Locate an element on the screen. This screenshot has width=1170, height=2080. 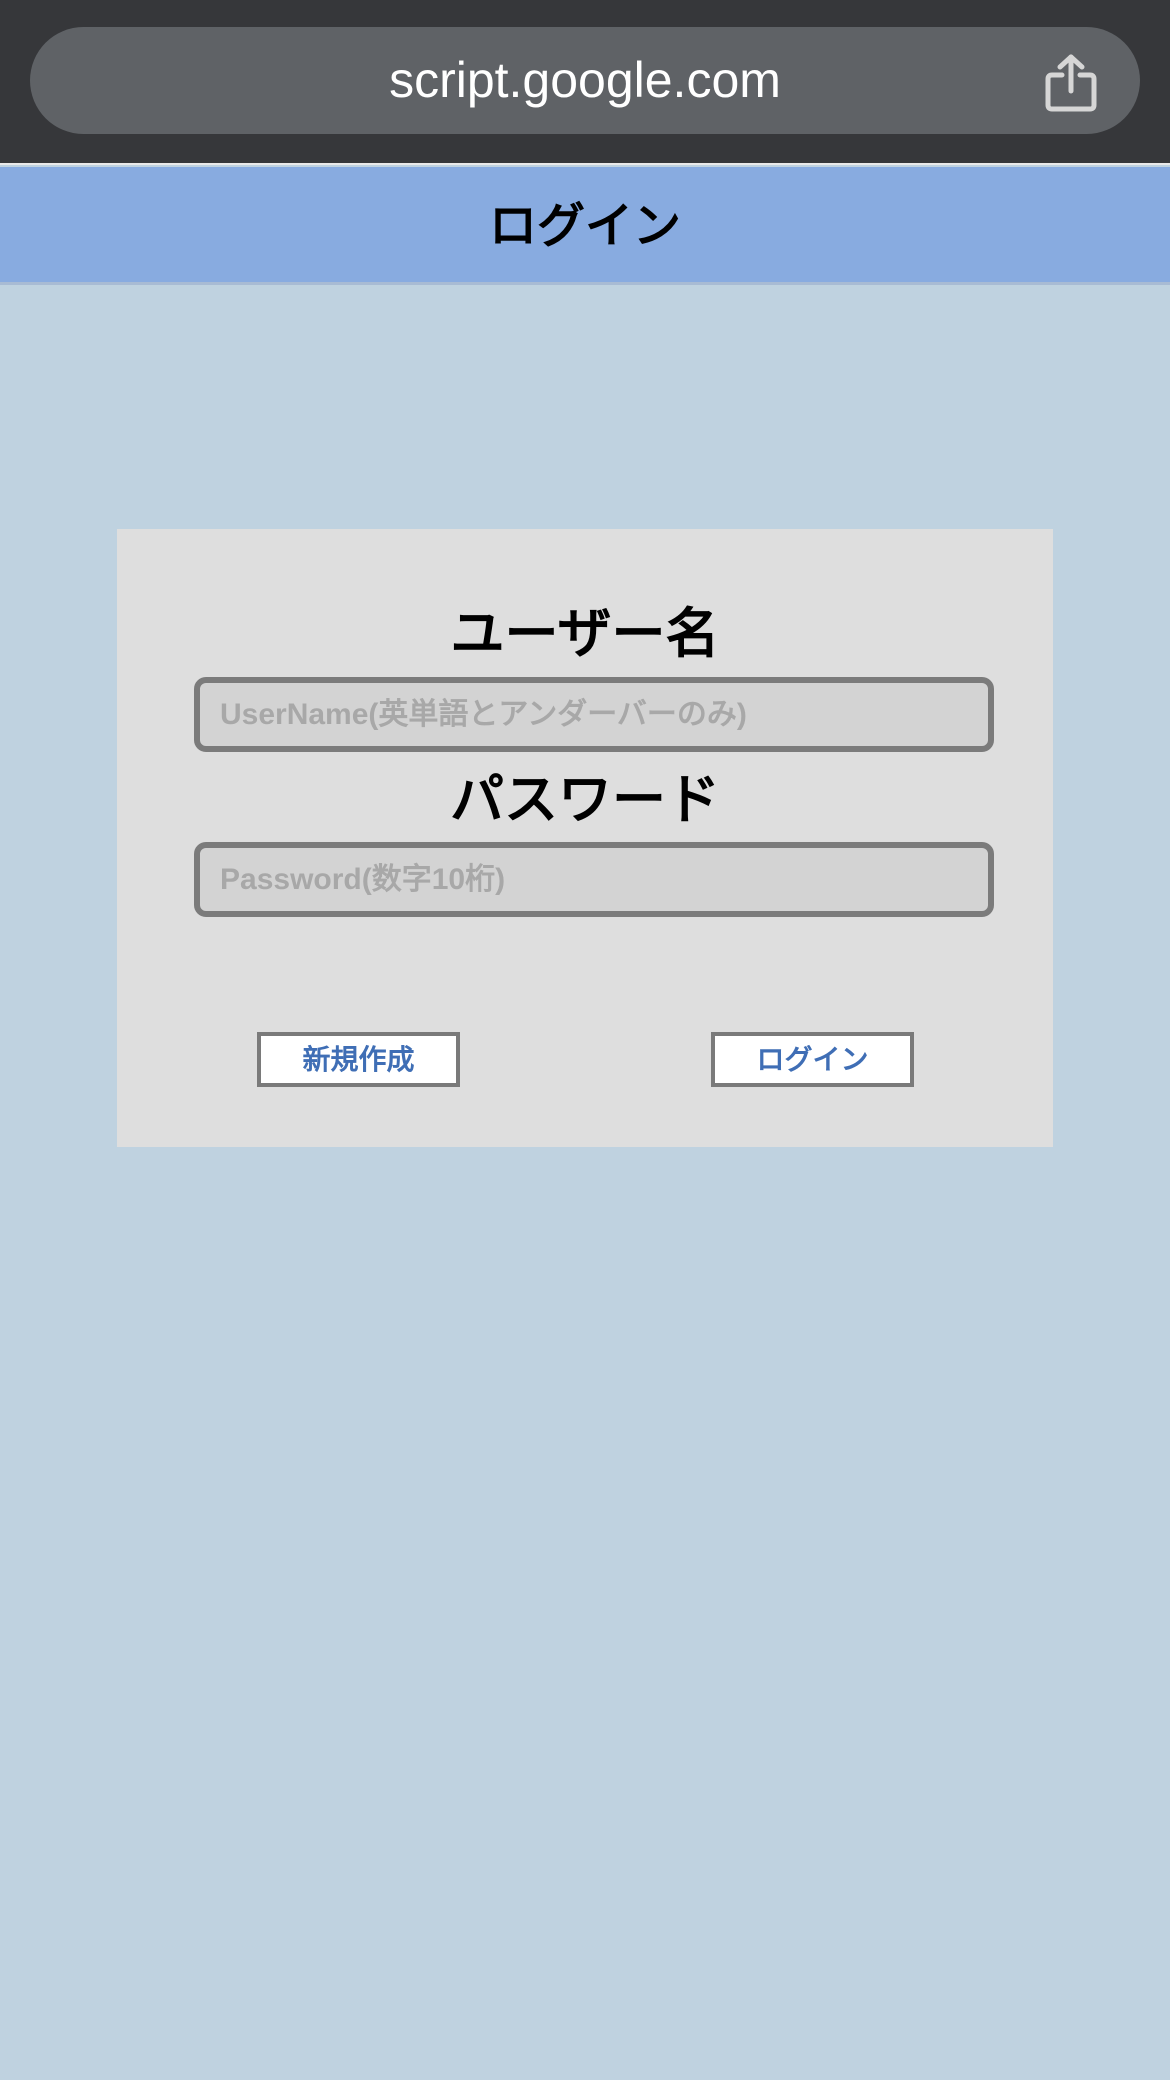
address-bar: script.google.com is located at coordinates (585, 80).